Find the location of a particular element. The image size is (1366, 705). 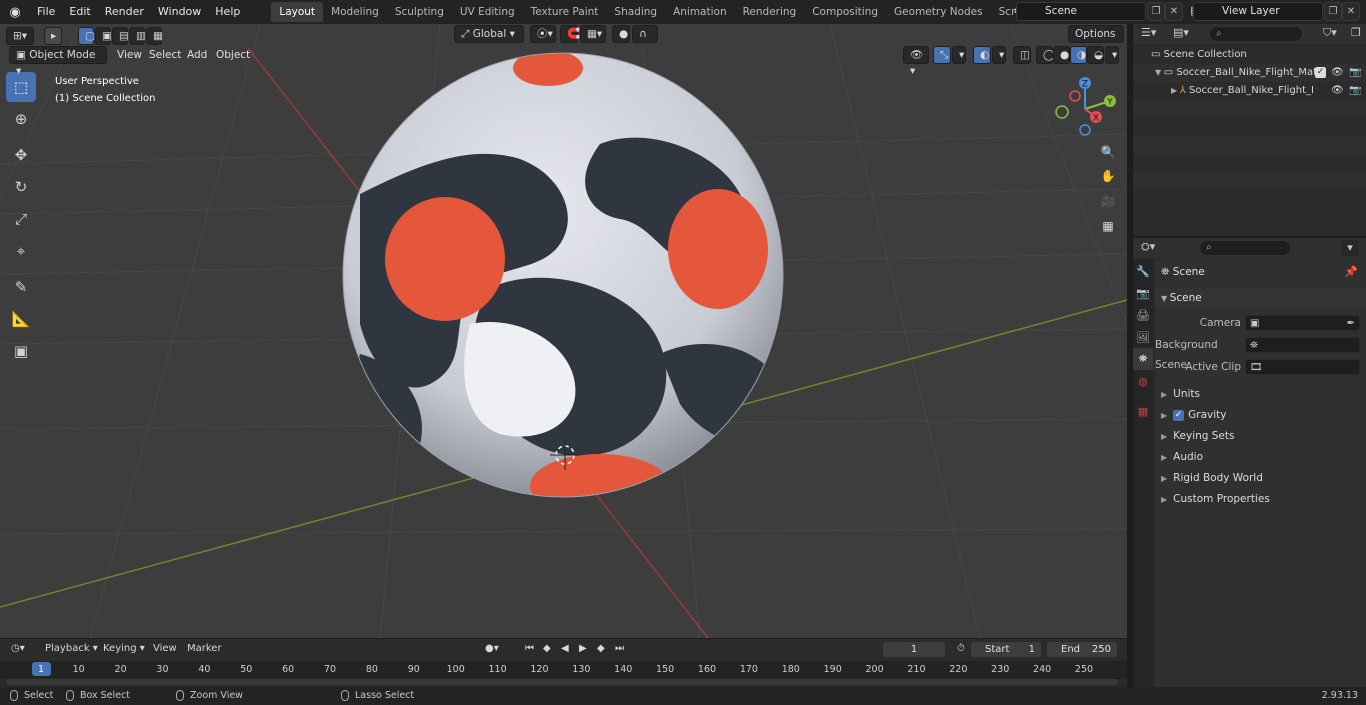

subpanel-audio: ▶ Audio is located at coordinates (1260, 457).